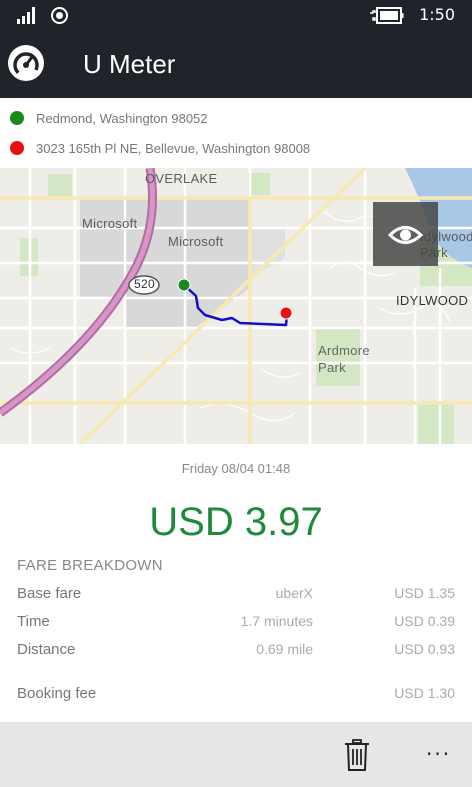  What do you see at coordinates (344, 359) in the screenshot?
I see `map-label-ardmore-park: Ardmore Park` at bounding box center [344, 359].